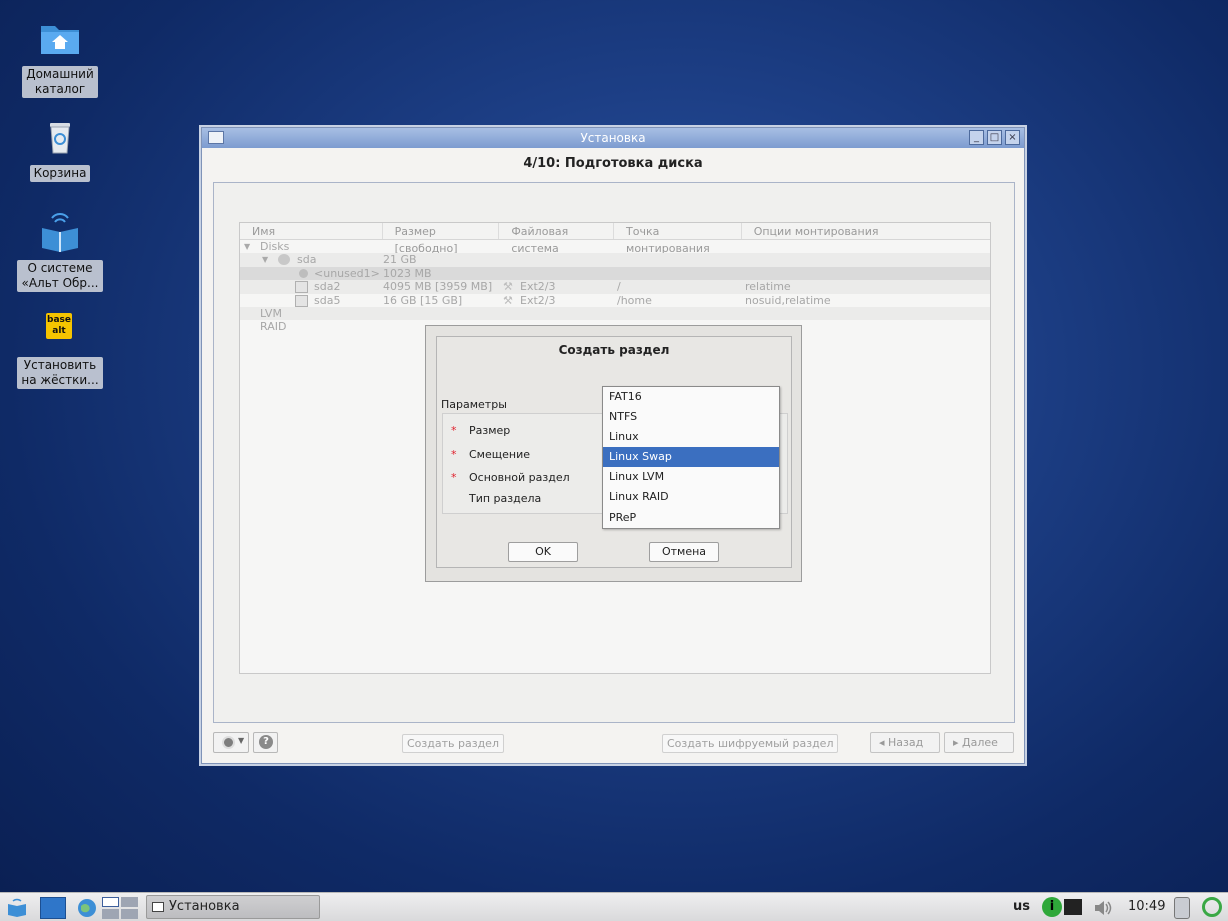 The width and height of the screenshot is (1228, 921). What do you see at coordinates (979, 742) in the screenshot?
I see `next-button: ▸ Далее` at bounding box center [979, 742].